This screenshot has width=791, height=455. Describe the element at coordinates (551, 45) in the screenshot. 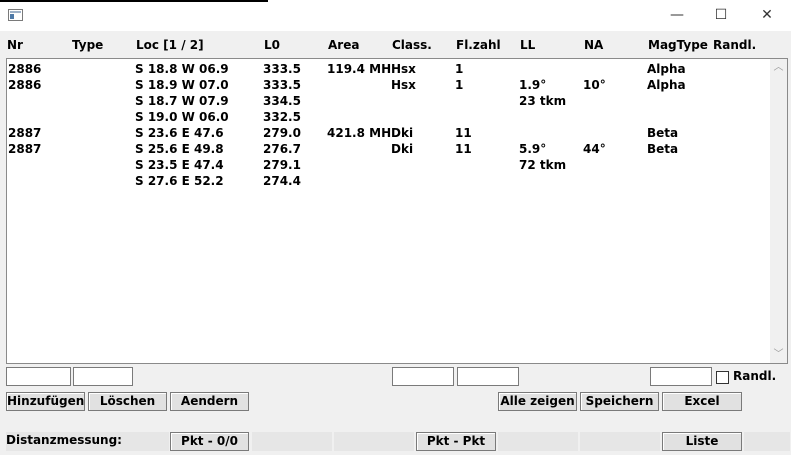

I see `column-header-ll: LL` at that location.